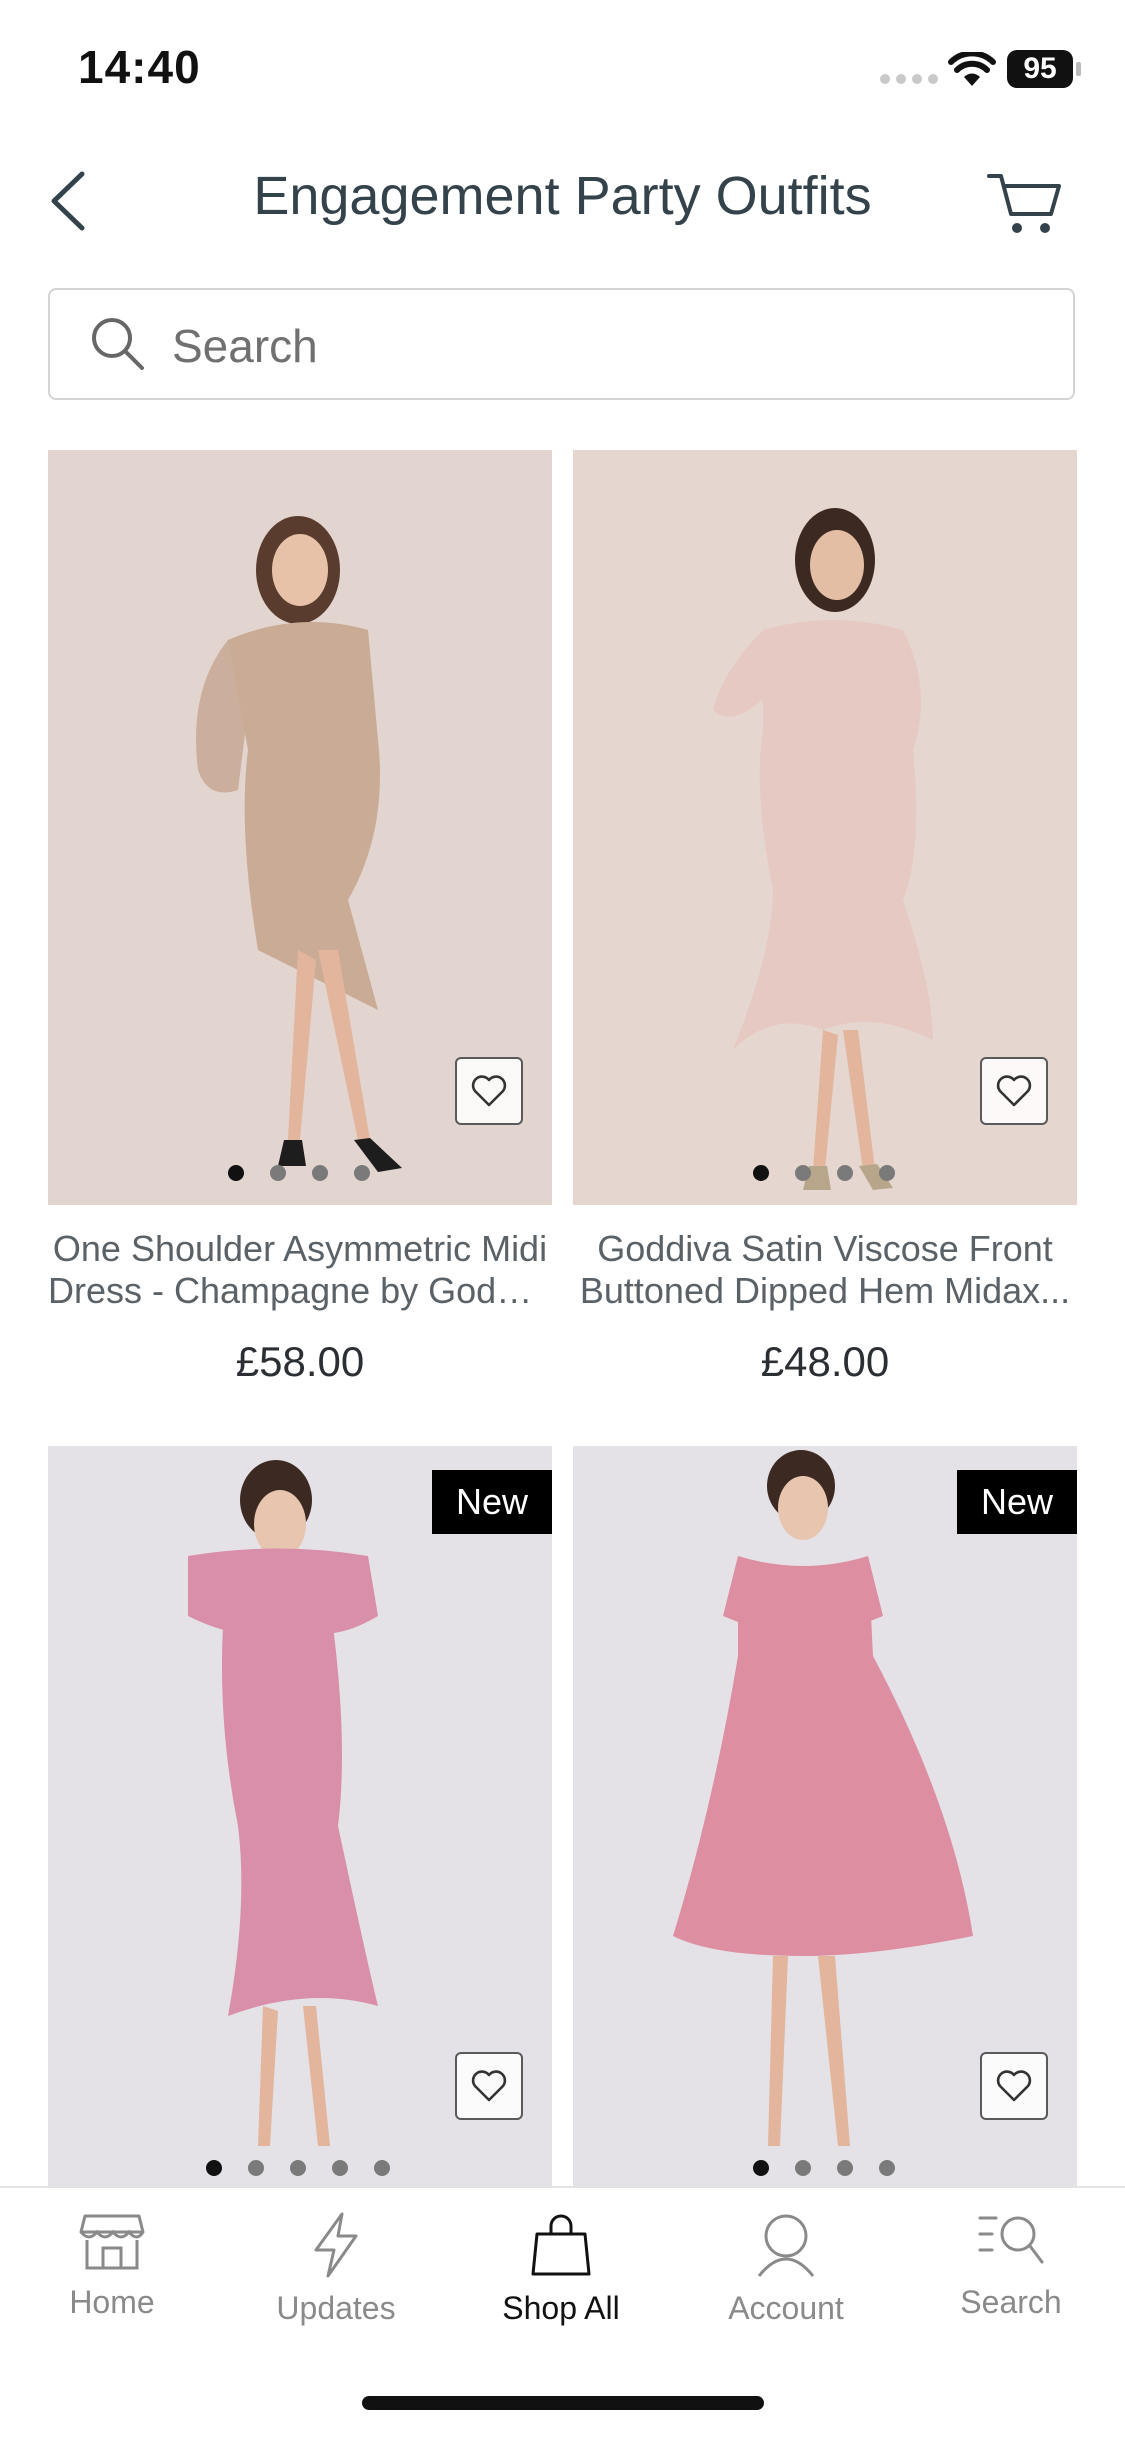  I want to click on tab-shop-all: Shop All, so click(561, 2269).